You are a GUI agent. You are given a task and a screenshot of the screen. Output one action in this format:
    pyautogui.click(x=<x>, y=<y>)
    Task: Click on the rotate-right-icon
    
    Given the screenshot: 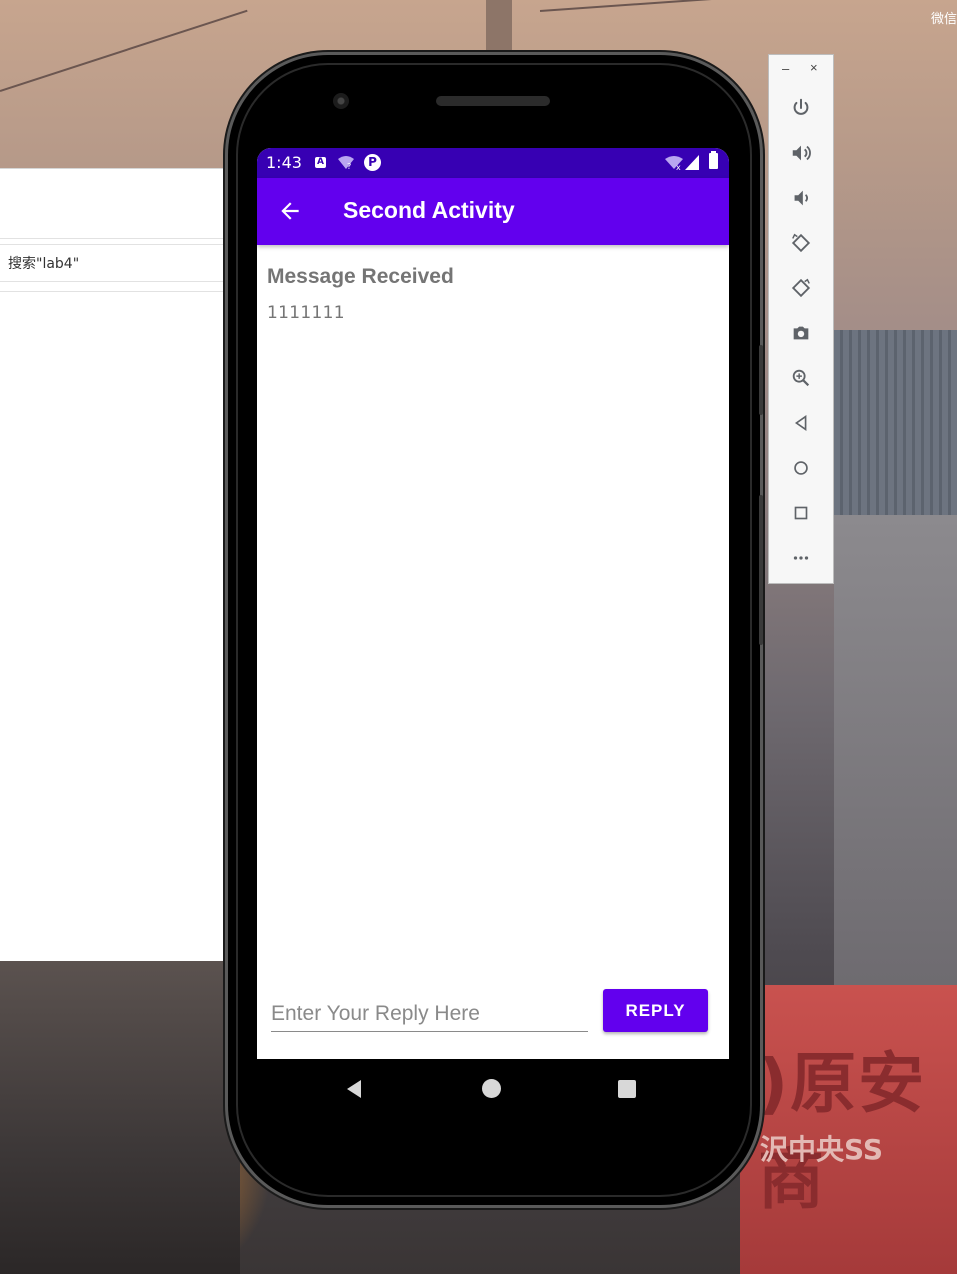 What is the action you would take?
    pyautogui.click(x=801, y=288)
    